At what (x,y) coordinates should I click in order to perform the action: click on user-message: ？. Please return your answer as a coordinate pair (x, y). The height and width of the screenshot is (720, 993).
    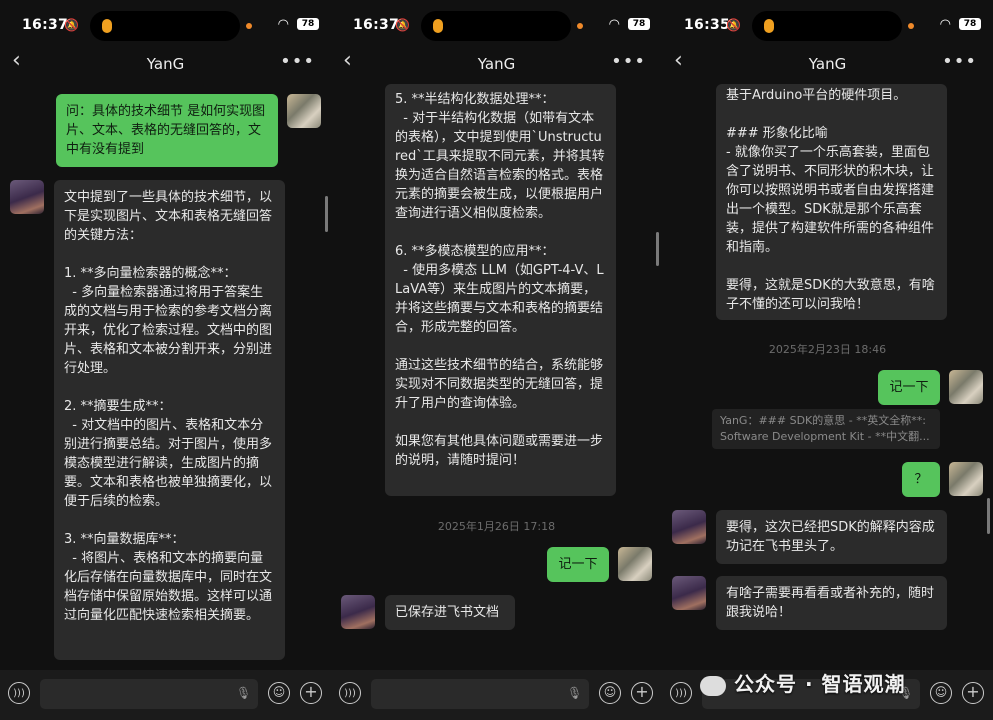
    Looking at the image, I should click on (921, 479).